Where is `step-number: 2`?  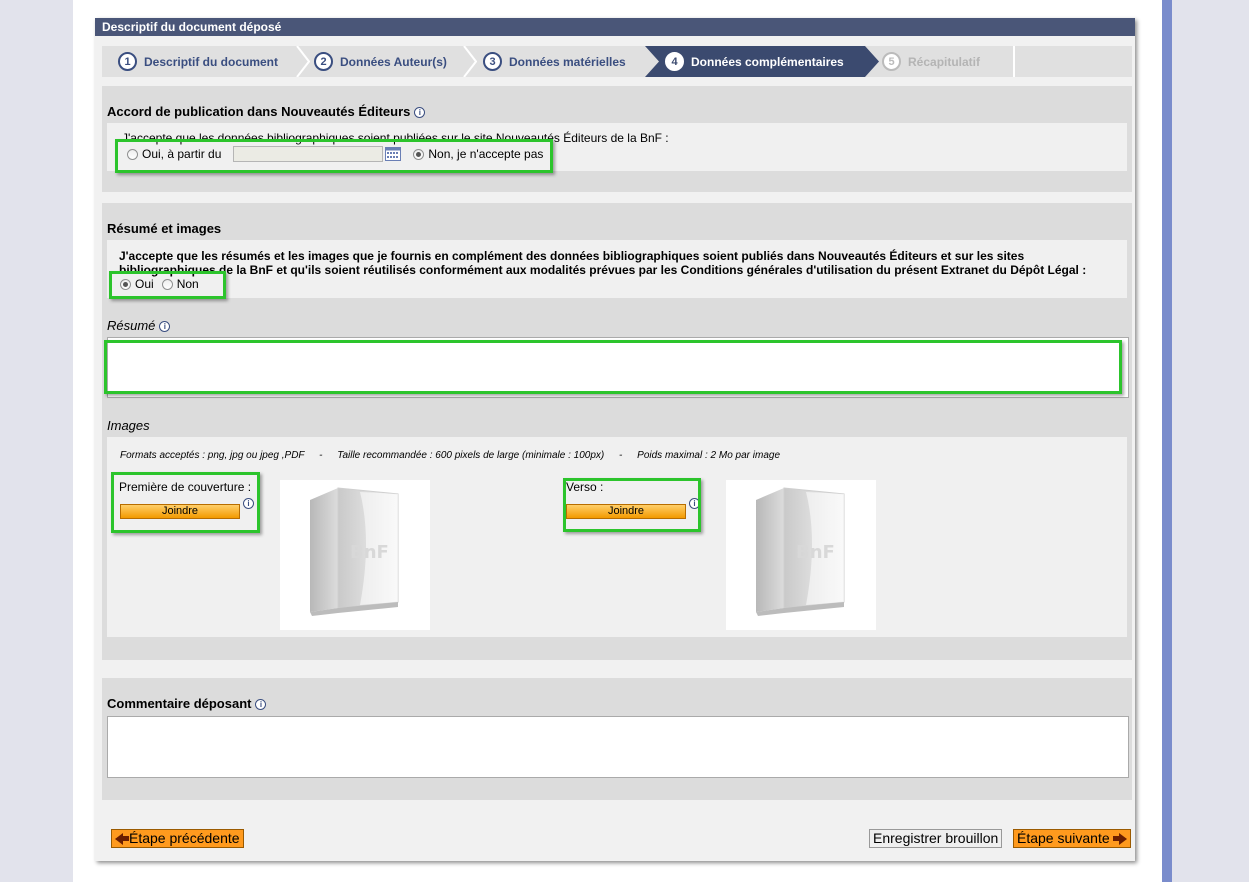
step-number: 2 is located at coordinates (323, 61).